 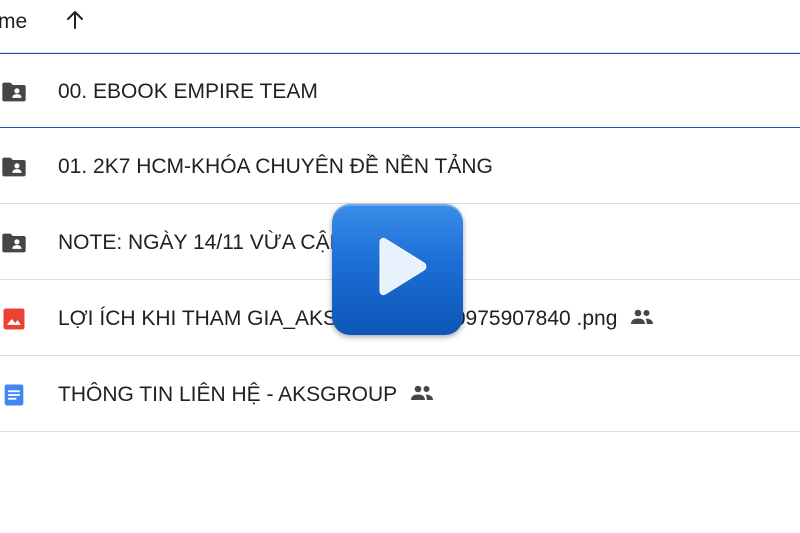 What do you see at coordinates (14, 319) in the screenshot?
I see `image-file-icon` at bounding box center [14, 319].